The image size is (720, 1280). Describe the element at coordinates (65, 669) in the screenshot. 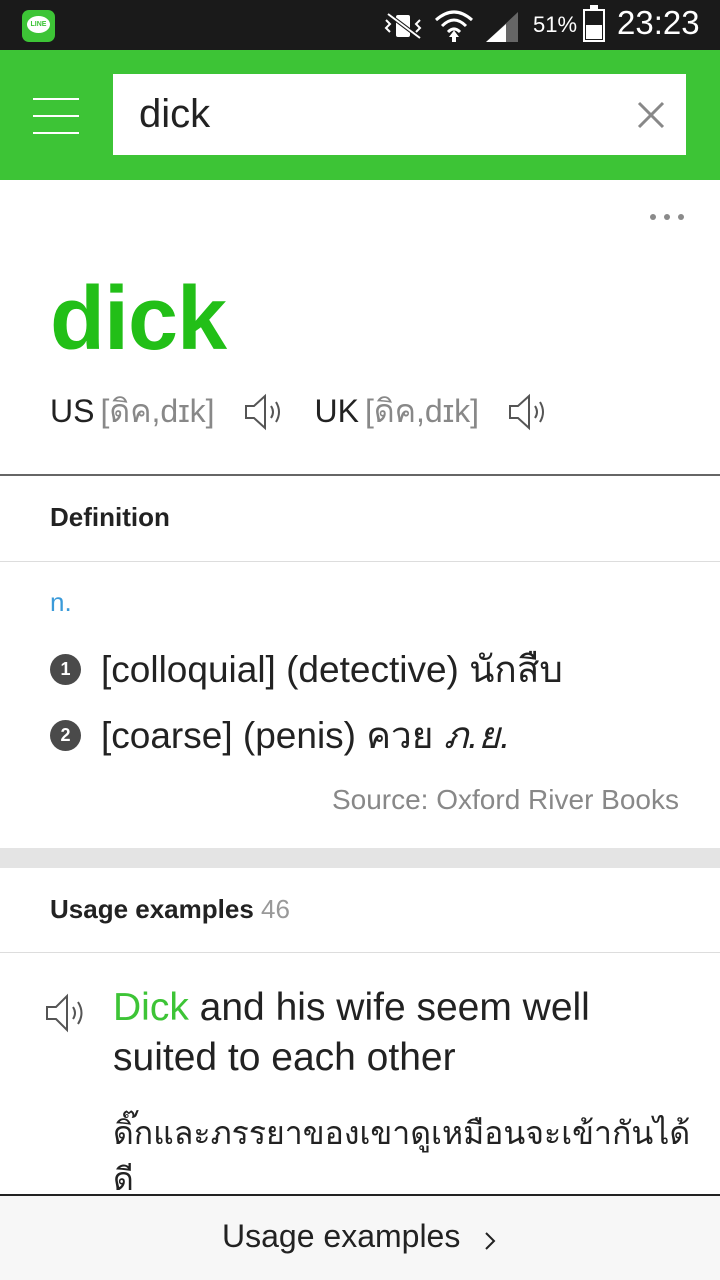

I see `definition-number: 1` at that location.